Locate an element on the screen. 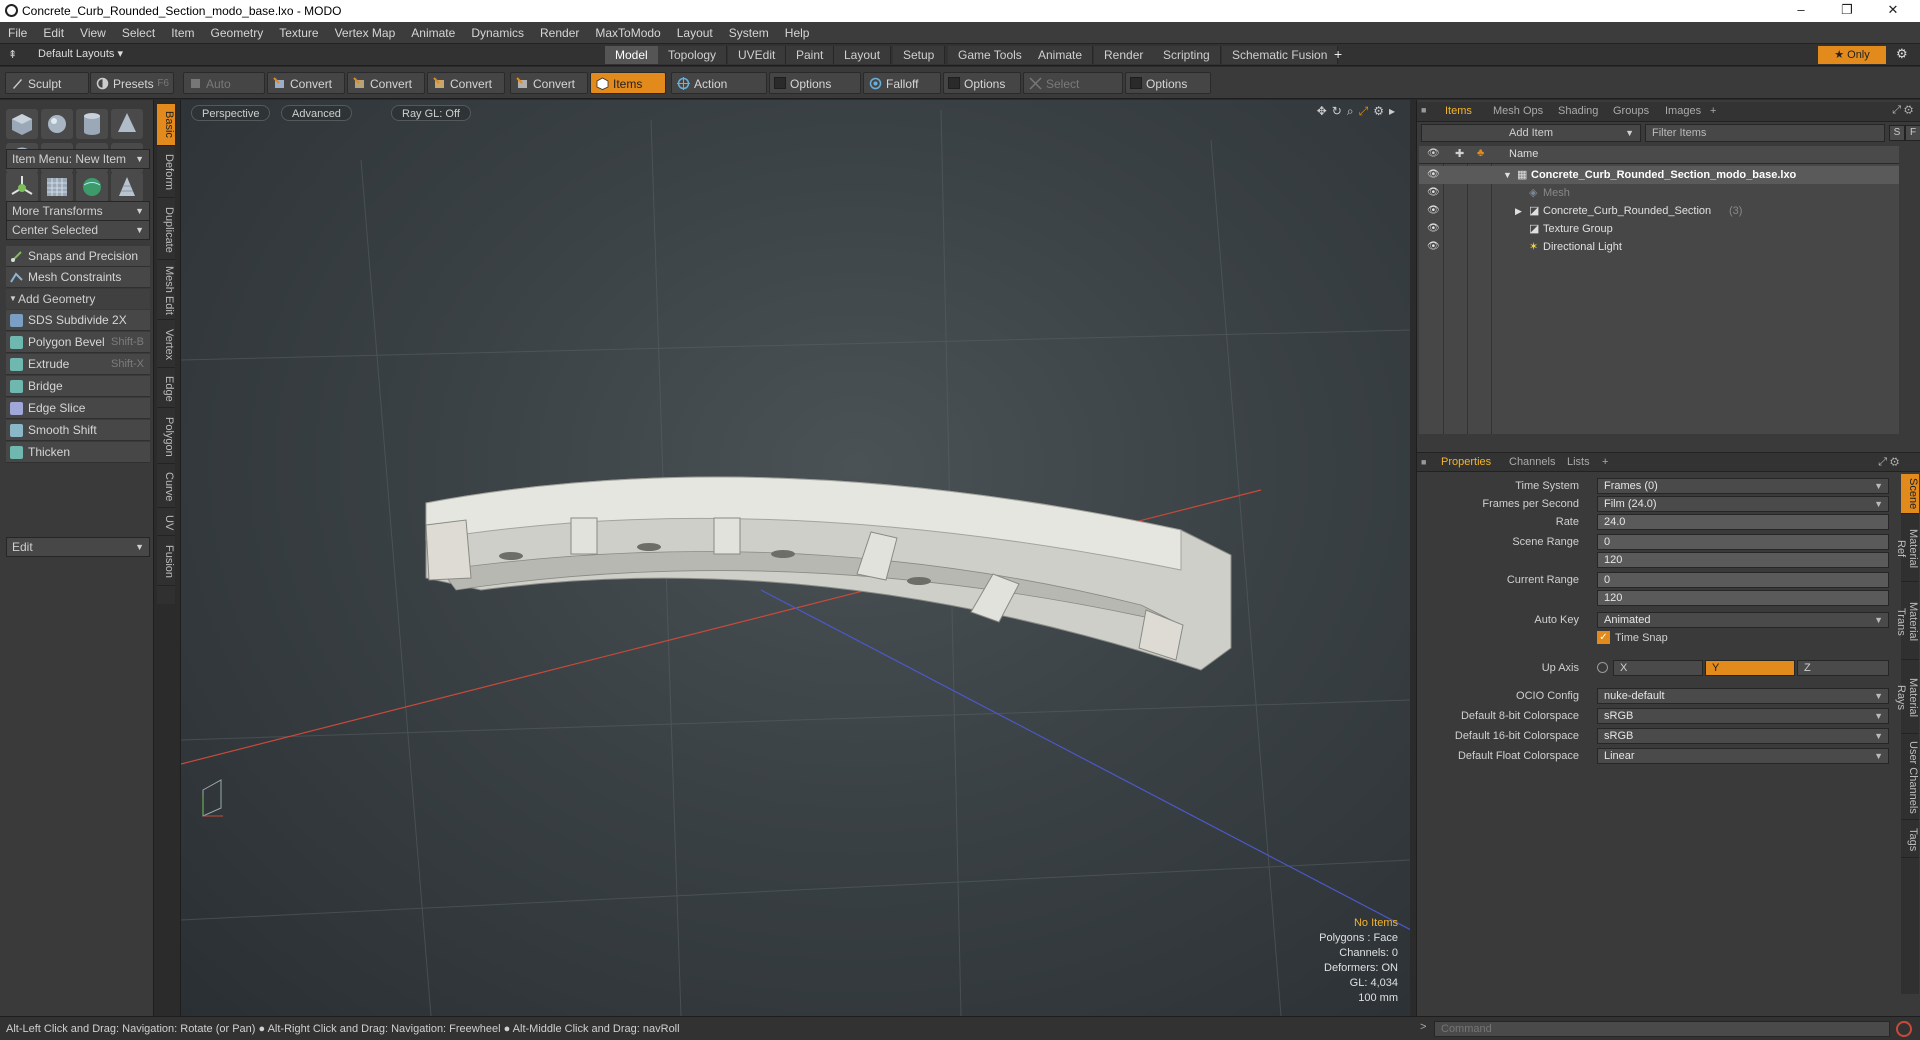  vtab-uv: UV is located at coordinates (166, 523).